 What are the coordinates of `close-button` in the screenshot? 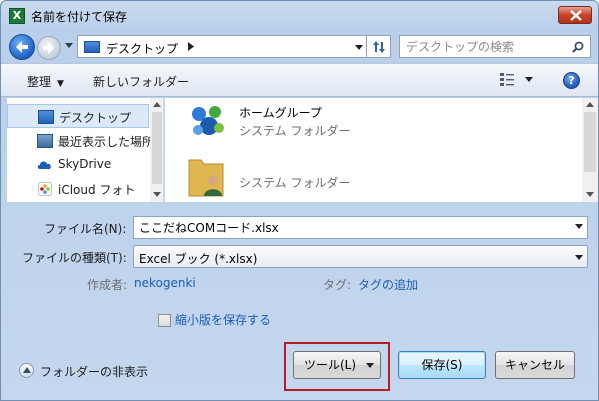 It's located at (575, 15).